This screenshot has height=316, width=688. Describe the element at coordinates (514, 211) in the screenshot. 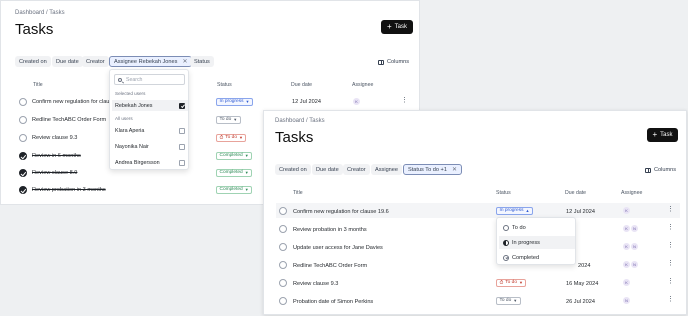

I see `status-badge: In progress ▲` at that location.